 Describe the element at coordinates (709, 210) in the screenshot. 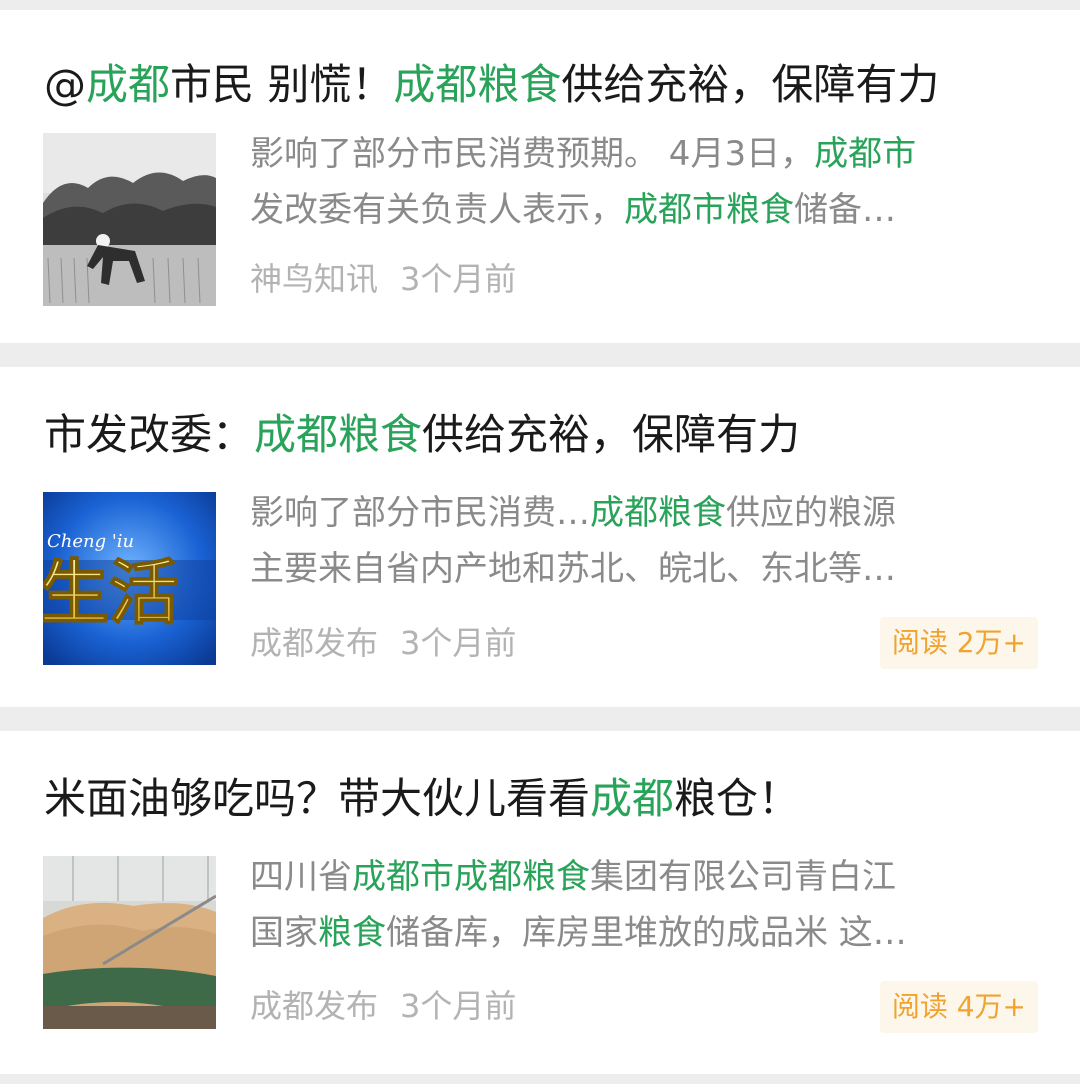

I see `keyword-highlight: 成都市粮食` at that location.